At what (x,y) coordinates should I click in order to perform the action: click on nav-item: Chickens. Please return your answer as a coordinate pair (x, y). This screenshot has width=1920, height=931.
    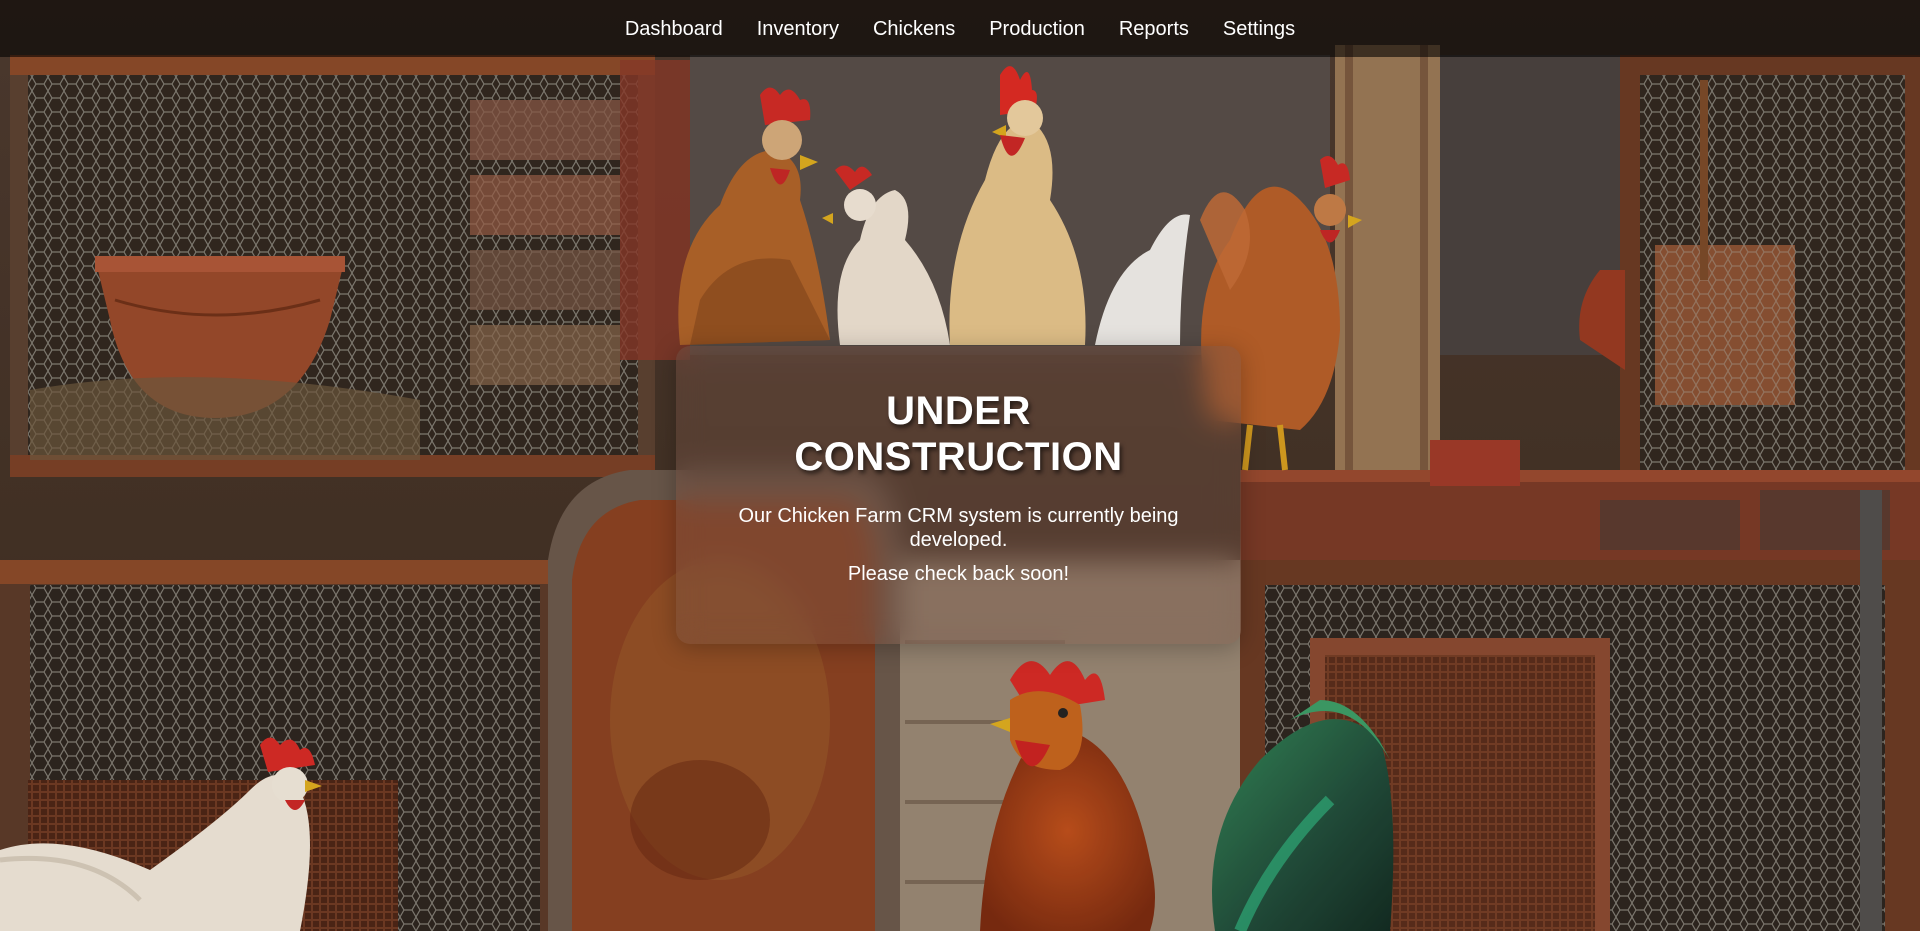
    Looking at the image, I should click on (914, 29).